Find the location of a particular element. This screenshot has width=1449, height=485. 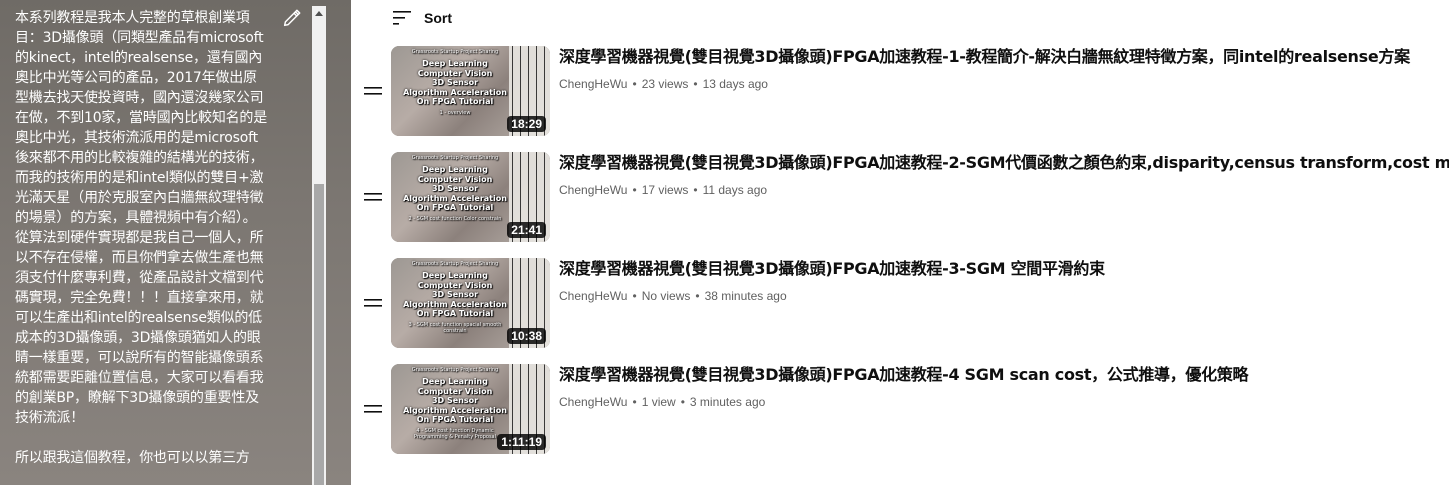

sort-button: Sort is located at coordinates (422, 18).